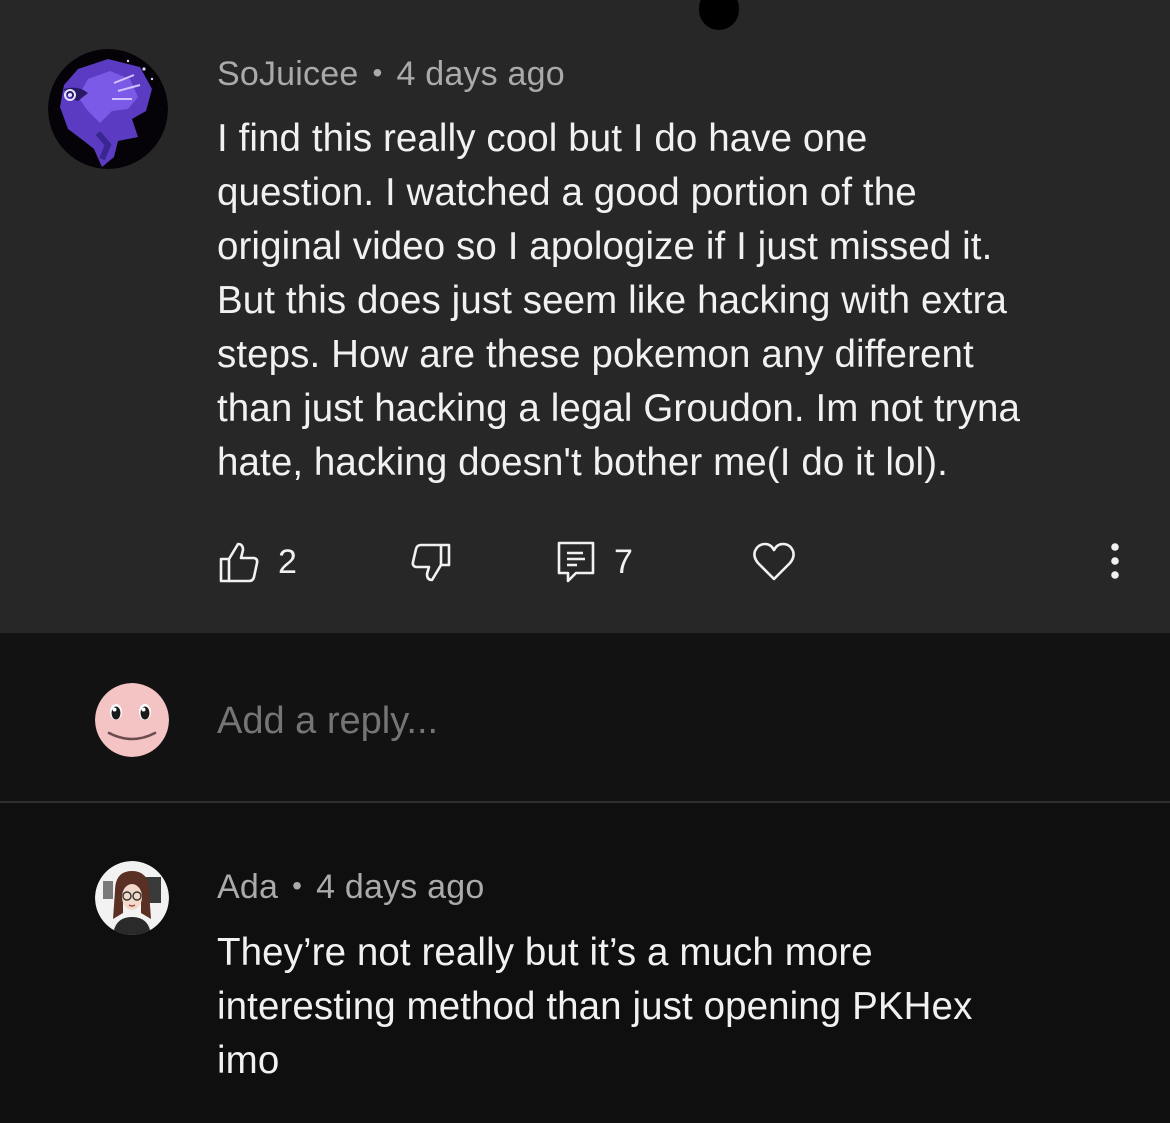 The width and height of the screenshot is (1170, 1123). I want to click on more-options-button, so click(1115, 562).